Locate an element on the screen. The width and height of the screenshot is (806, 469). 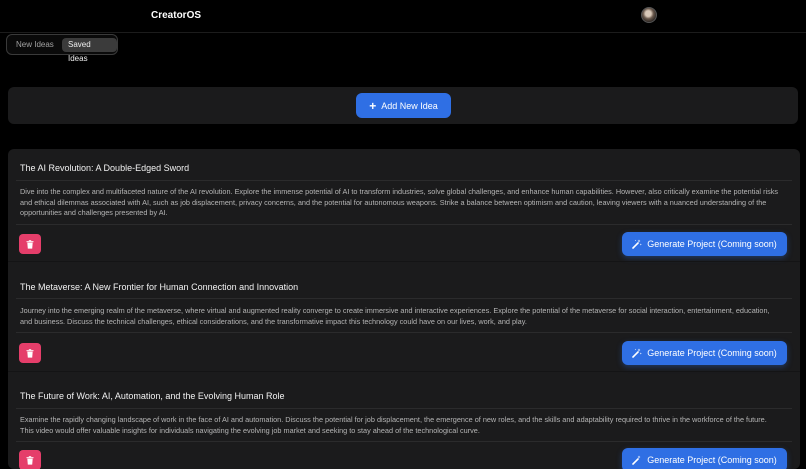
add-new-idea-label: Add New Idea is located at coordinates (409, 105).